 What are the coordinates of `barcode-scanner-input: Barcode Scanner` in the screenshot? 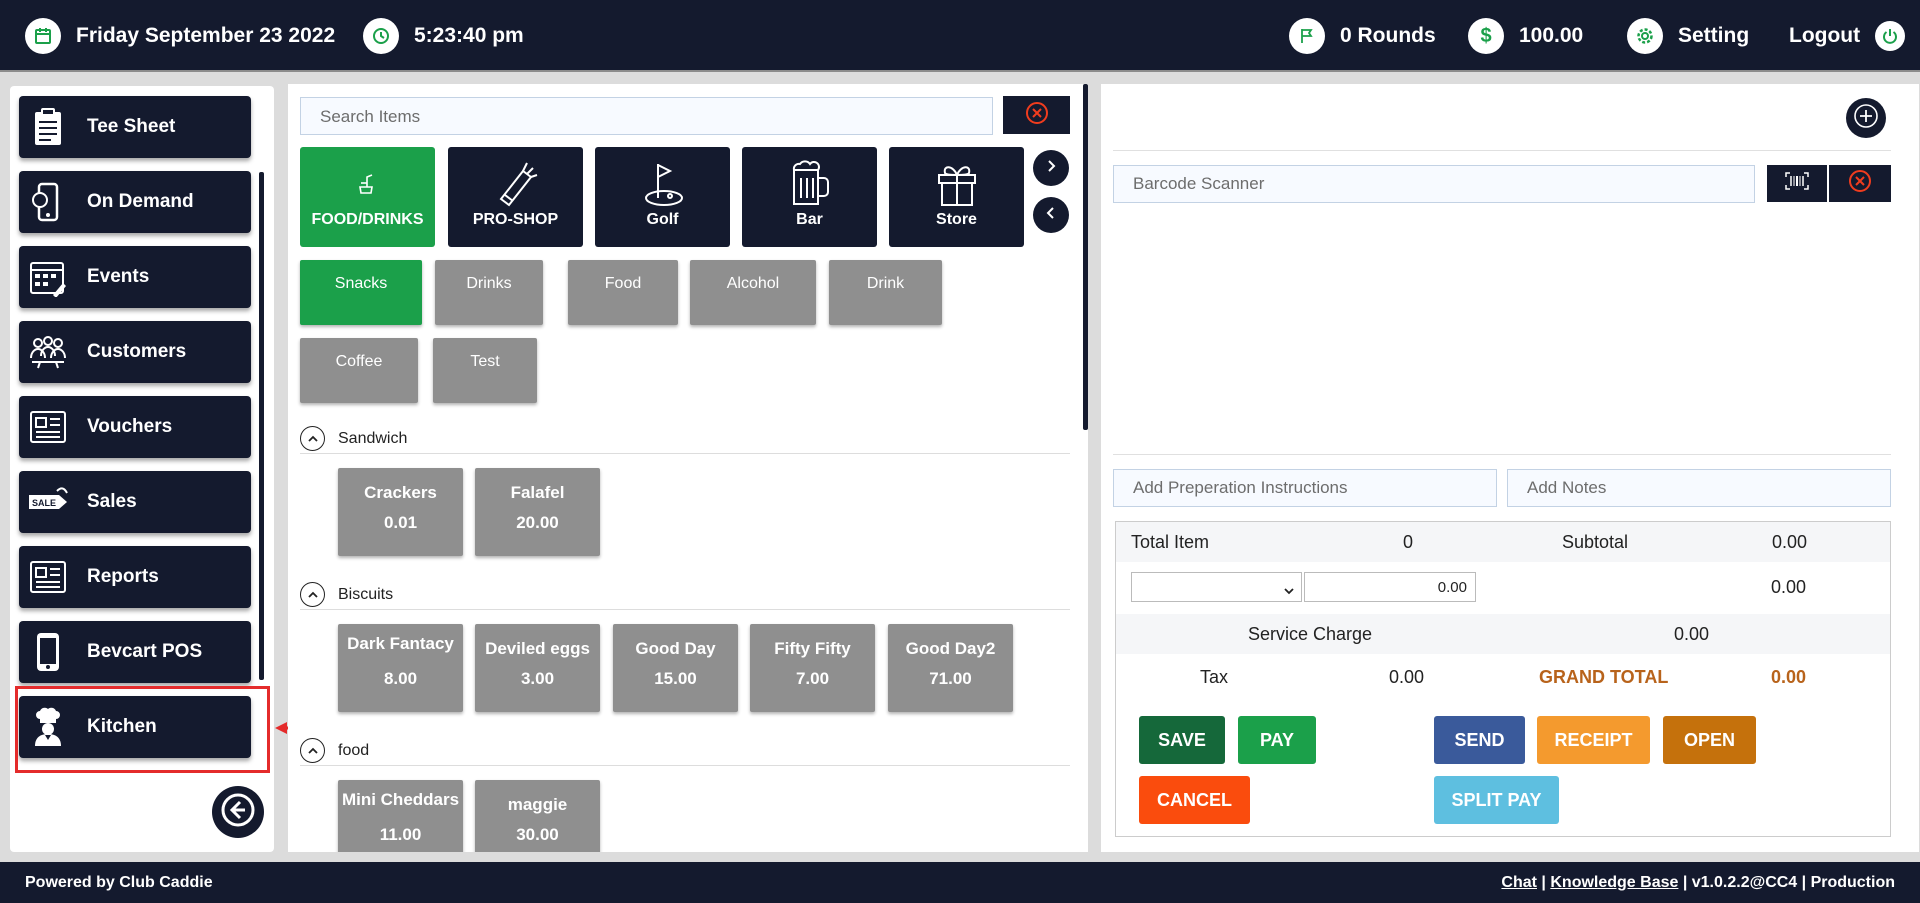 It's located at (1434, 184).